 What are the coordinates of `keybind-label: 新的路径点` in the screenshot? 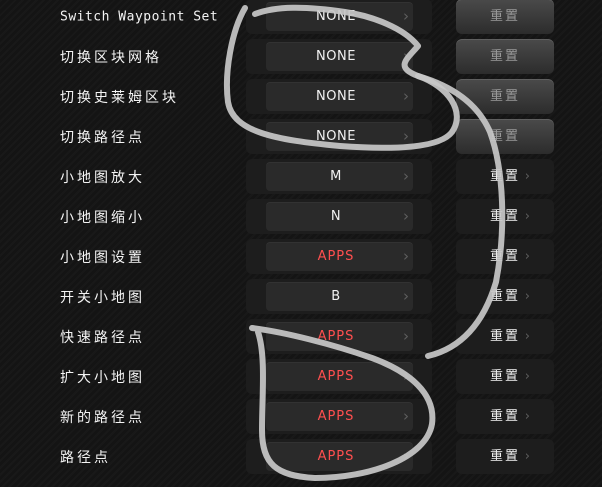 It's located at (102, 418).